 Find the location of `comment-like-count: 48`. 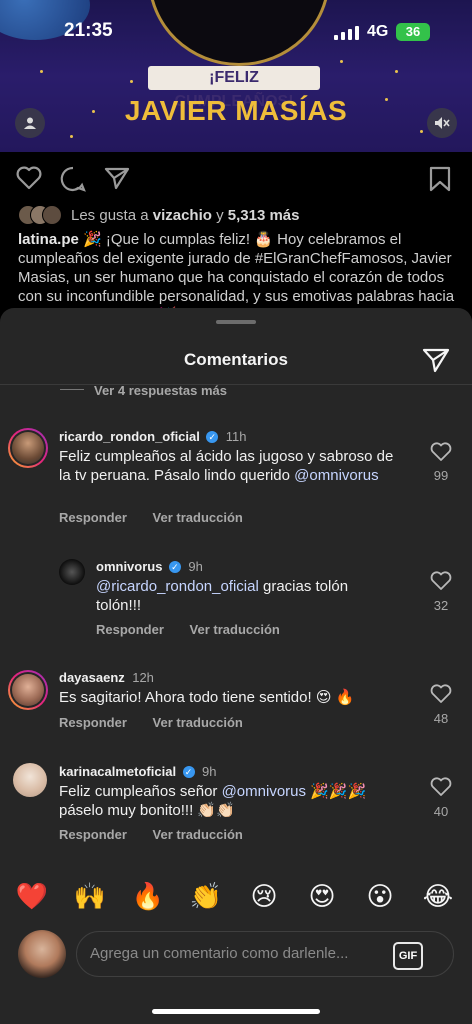

comment-like-count: 48 is located at coordinates (441, 718).